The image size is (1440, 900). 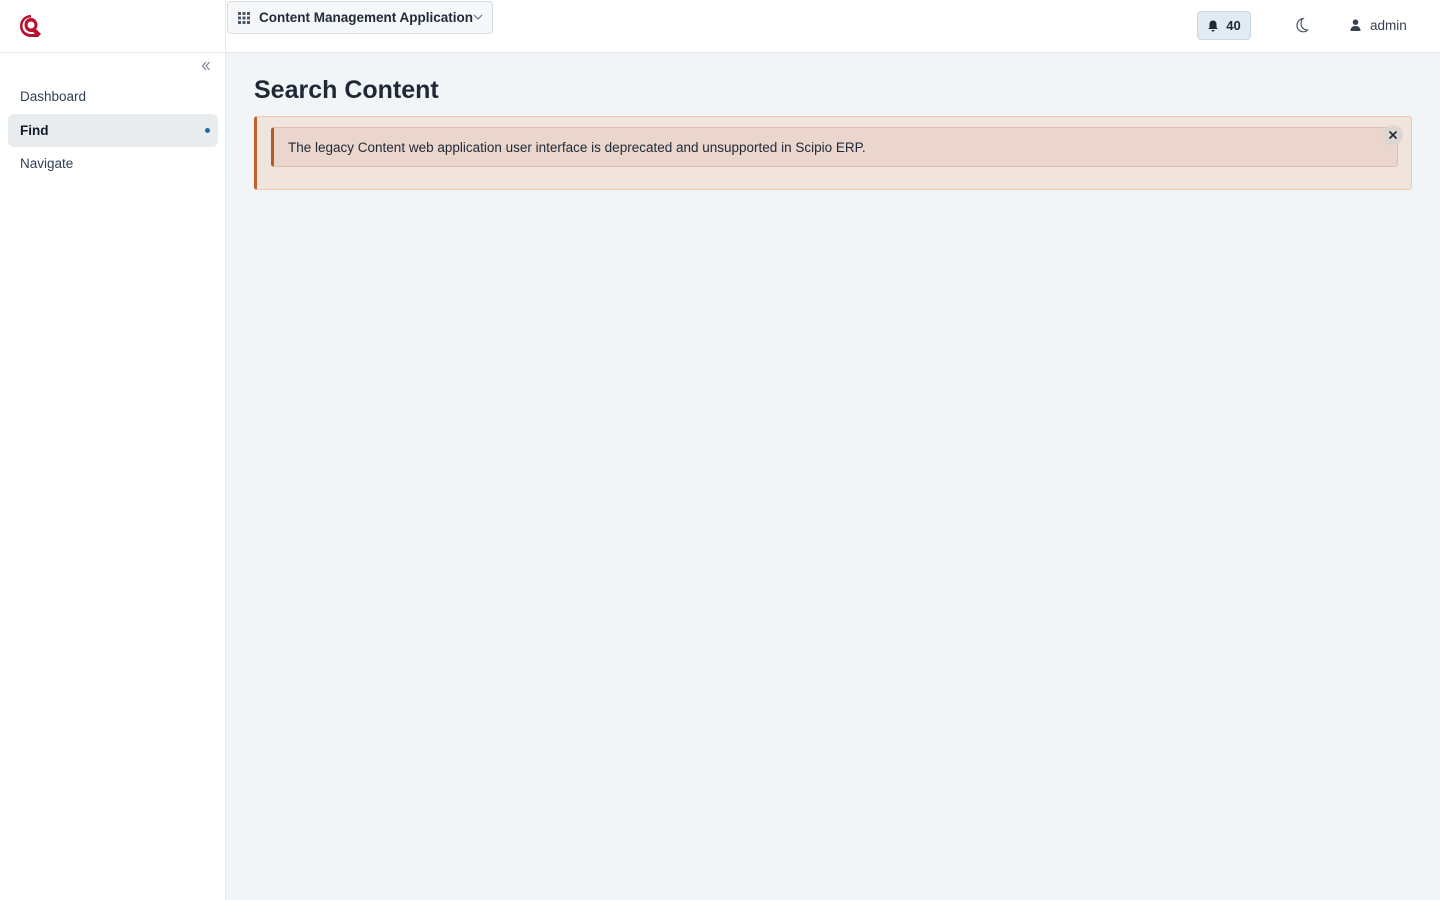 I want to click on logo-area, so click(x=112, y=26).